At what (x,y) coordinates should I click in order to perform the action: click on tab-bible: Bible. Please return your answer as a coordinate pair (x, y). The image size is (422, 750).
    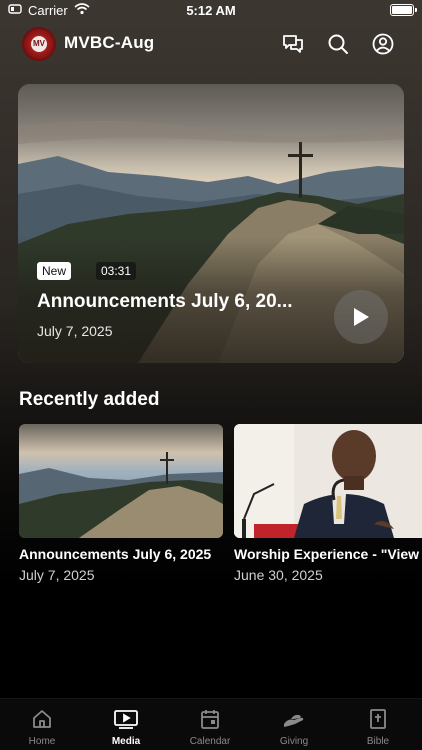
    Looking at the image, I should click on (378, 727).